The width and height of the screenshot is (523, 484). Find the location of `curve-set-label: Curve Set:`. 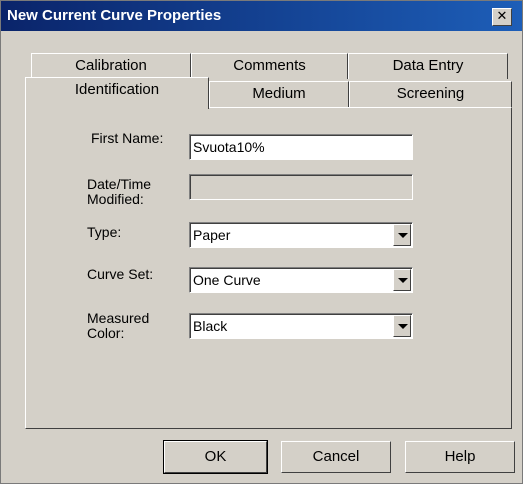

curve-set-label: Curve Set: is located at coordinates (120, 274).